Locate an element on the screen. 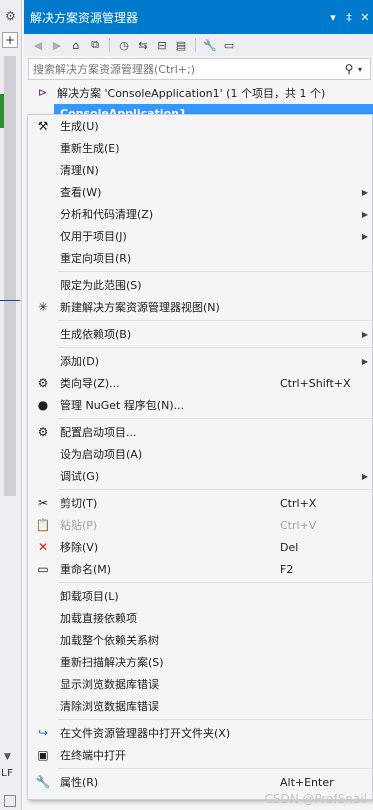 The image size is (373, 810). menu-item-label: 清理(N) is located at coordinates (79, 170).